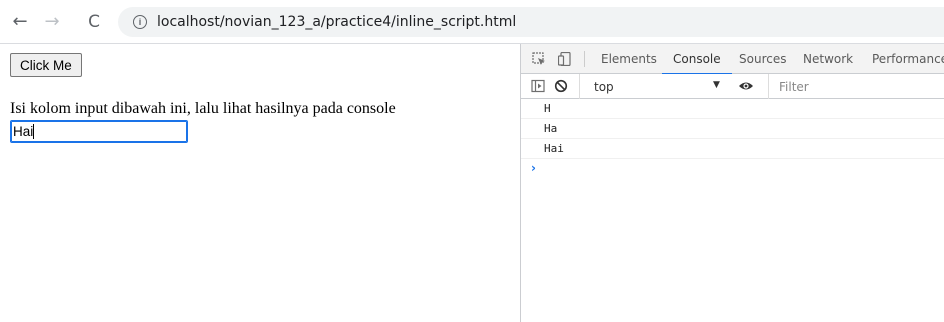 This screenshot has height=322, width=944. What do you see at coordinates (46, 65) in the screenshot?
I see `click-me-button: Click Me` at bounding box center [46, 65].